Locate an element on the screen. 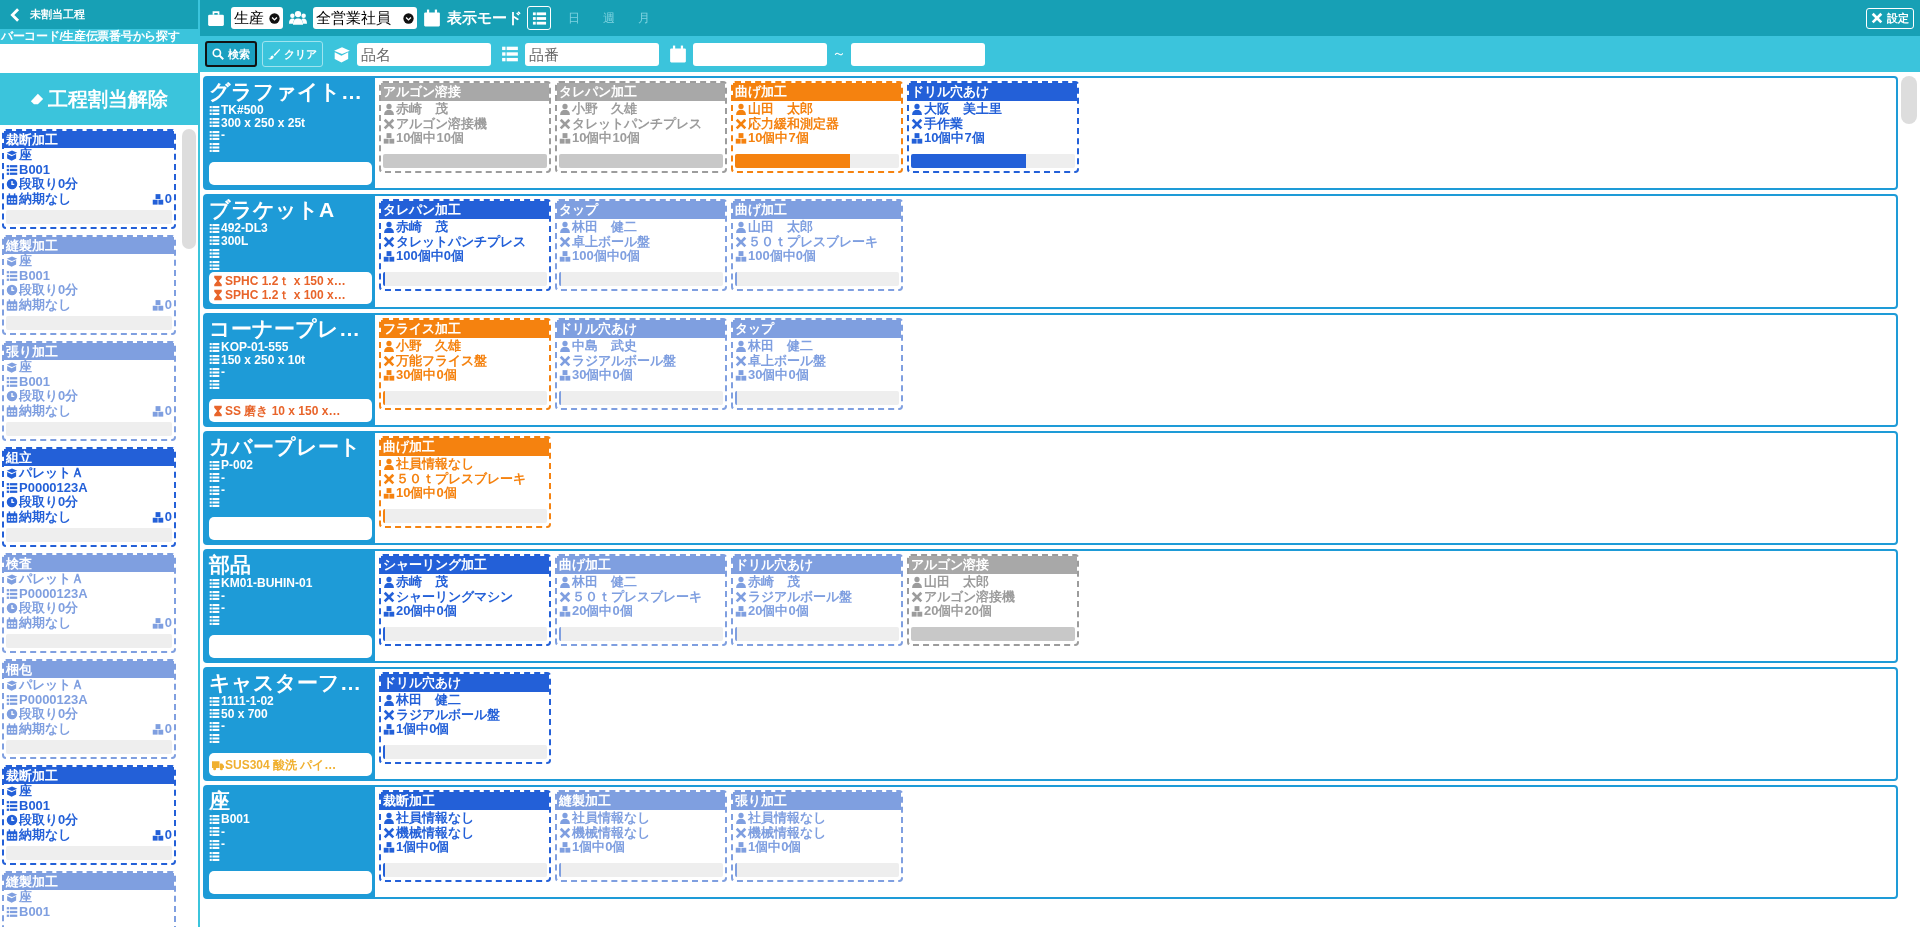 The width and height of the screenshot is (1920, 927). process-title: アルゴン溶接 is located at coordinates (993, 565).